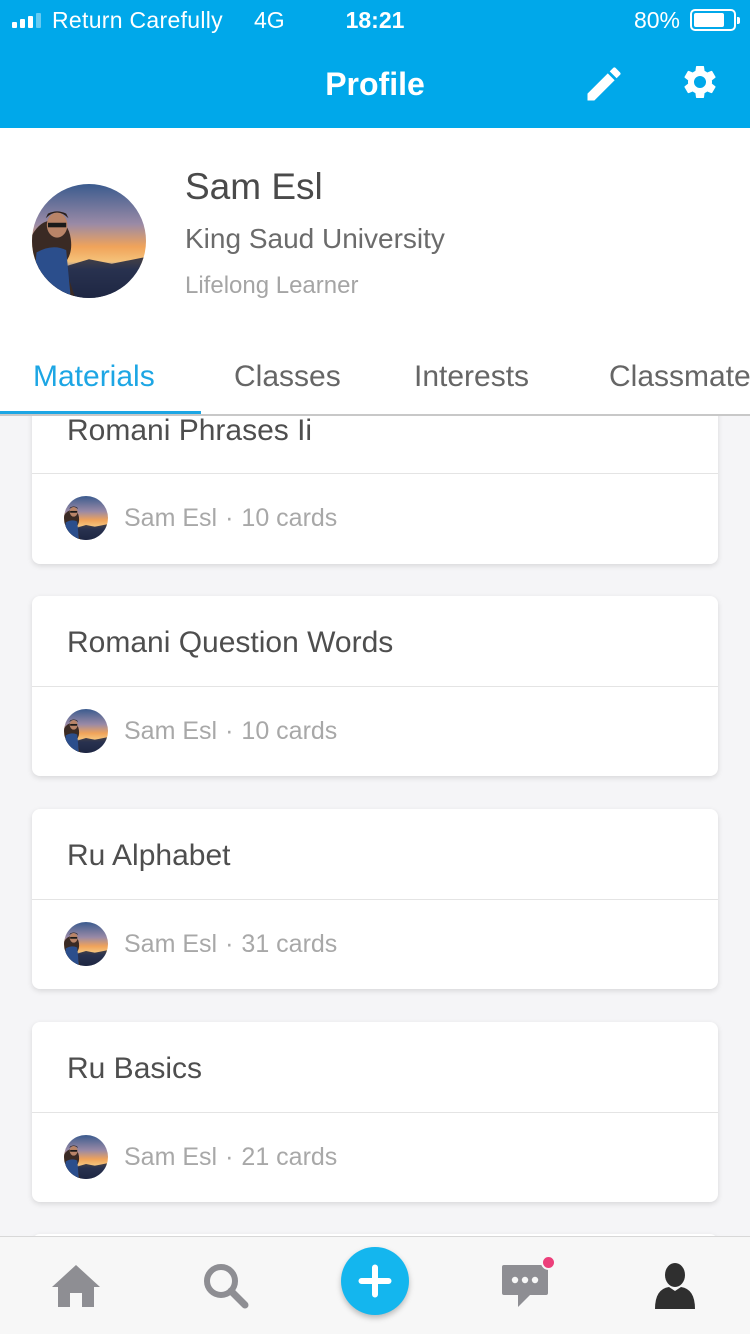 This screenshot has height=1334, width=750. I want to click on material-card-count: 21 cards, so click(289, 1157).